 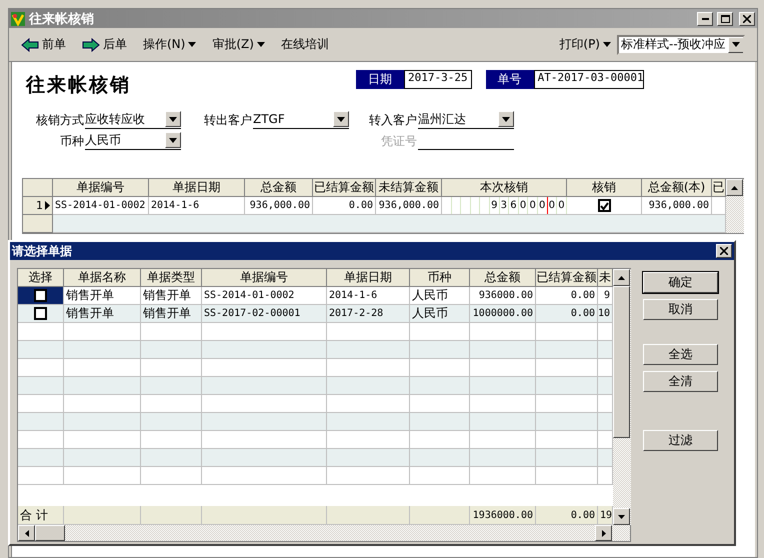 I want to click on toolbar-button: 后单, so click(x=104, y=44).